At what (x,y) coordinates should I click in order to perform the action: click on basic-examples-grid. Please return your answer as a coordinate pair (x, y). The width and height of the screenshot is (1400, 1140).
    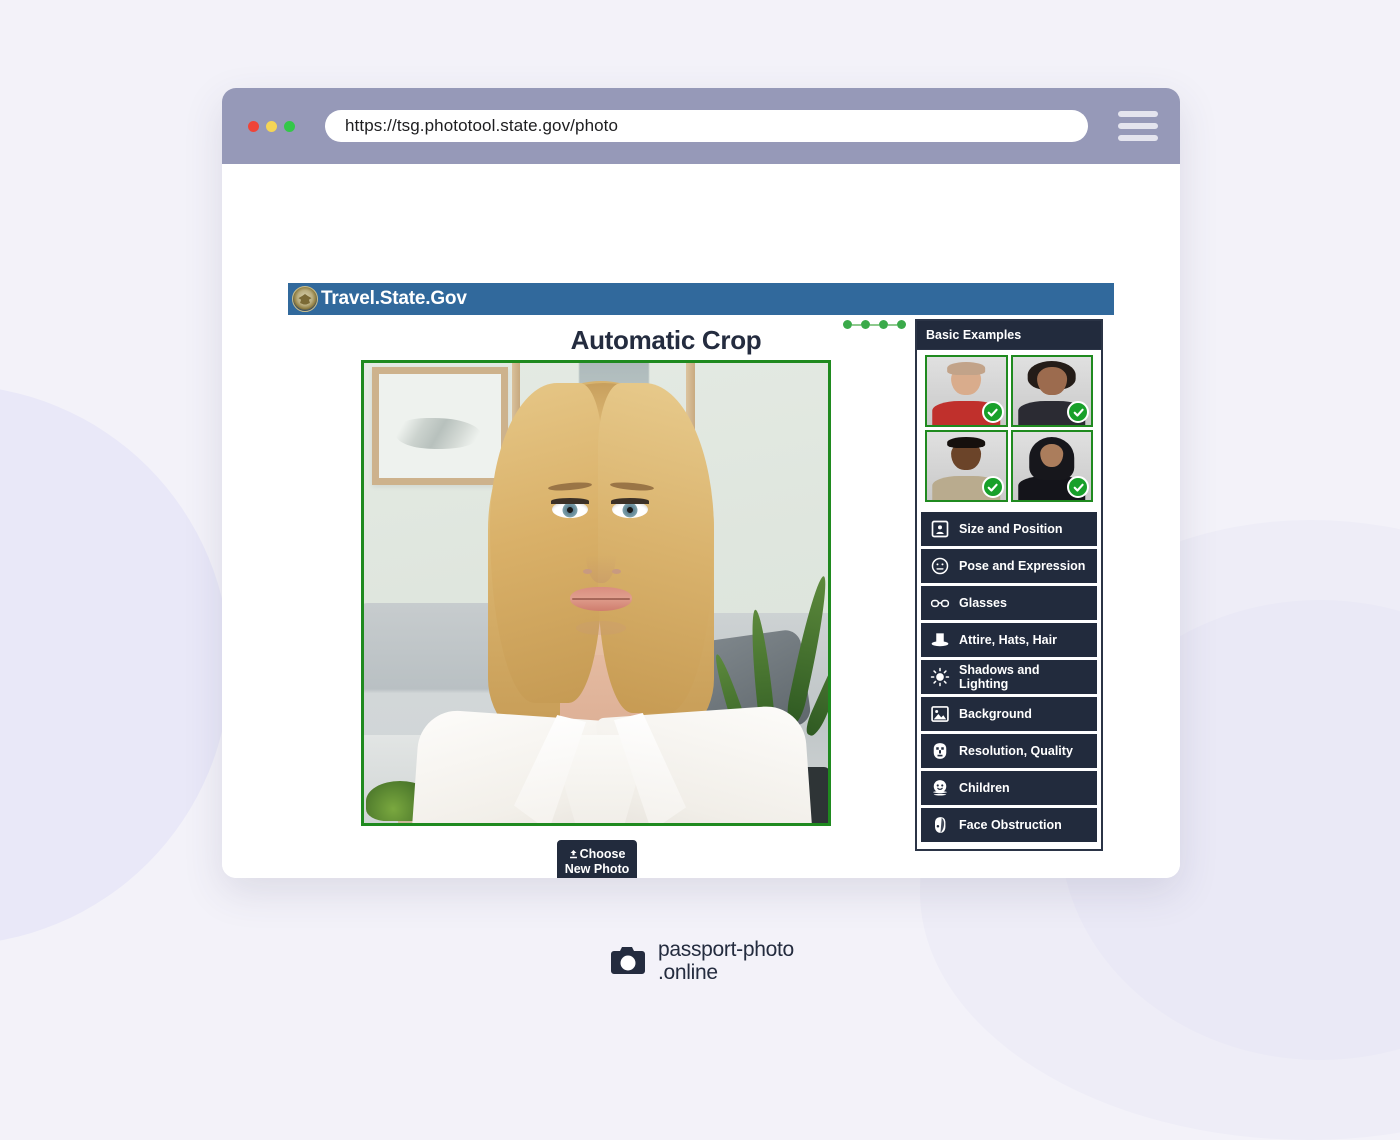
    Looking at the image, I should click on (1009, 430).